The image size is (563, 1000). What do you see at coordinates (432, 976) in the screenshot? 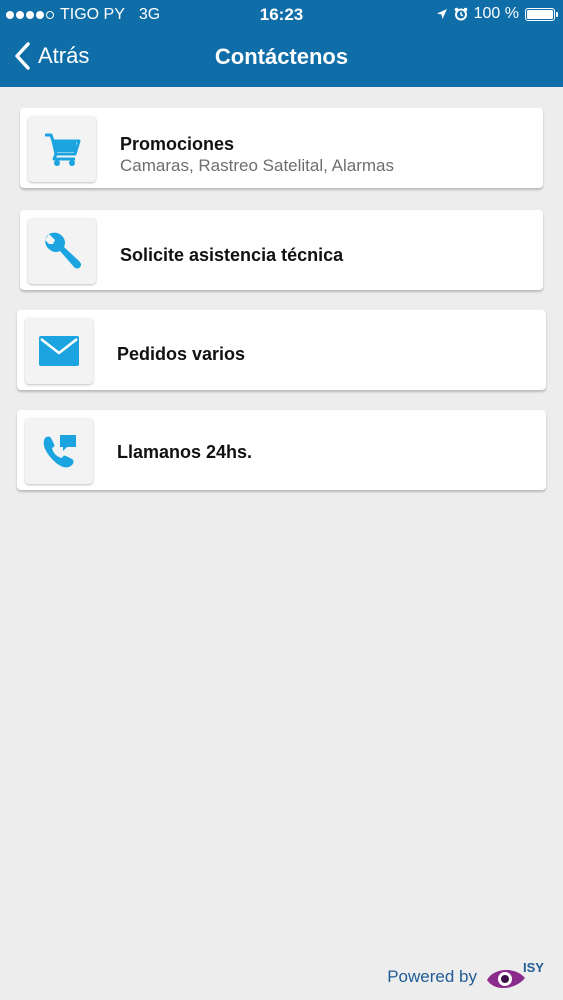
I see `powered-by-label: Powered by` at bounding box center [432, 976].